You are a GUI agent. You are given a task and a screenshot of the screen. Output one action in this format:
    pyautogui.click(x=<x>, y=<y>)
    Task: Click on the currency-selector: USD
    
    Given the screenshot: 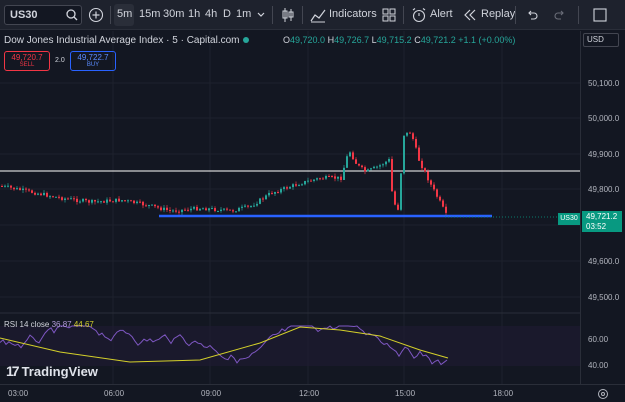 What is the action you would take?
    pyautogui.click(x=601, y=40)
    